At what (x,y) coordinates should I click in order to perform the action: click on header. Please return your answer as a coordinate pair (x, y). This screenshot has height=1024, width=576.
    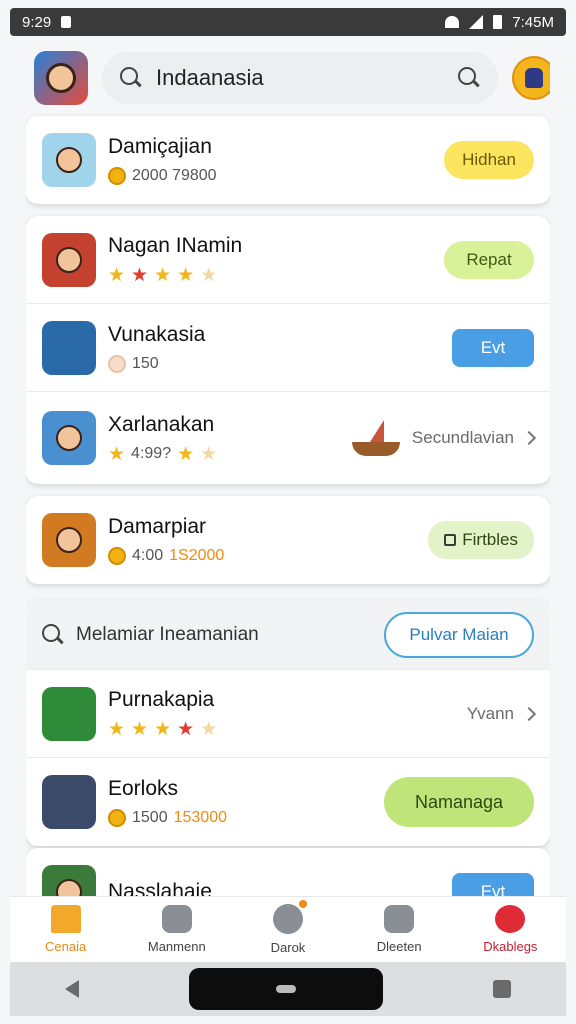
    Looking at the image, I should click on (288, 78).